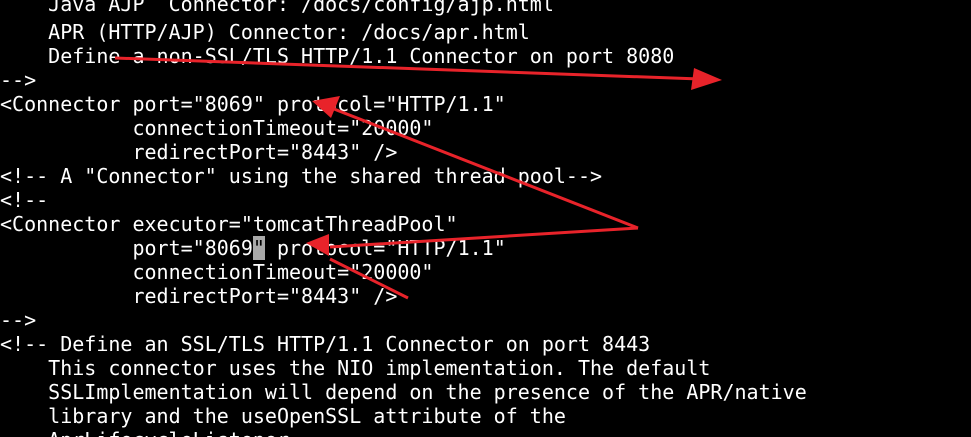  What do you see at coordinates (258, 248) in the screenshot?
I see `text-cursor: "` at bounding box center [258, 248].